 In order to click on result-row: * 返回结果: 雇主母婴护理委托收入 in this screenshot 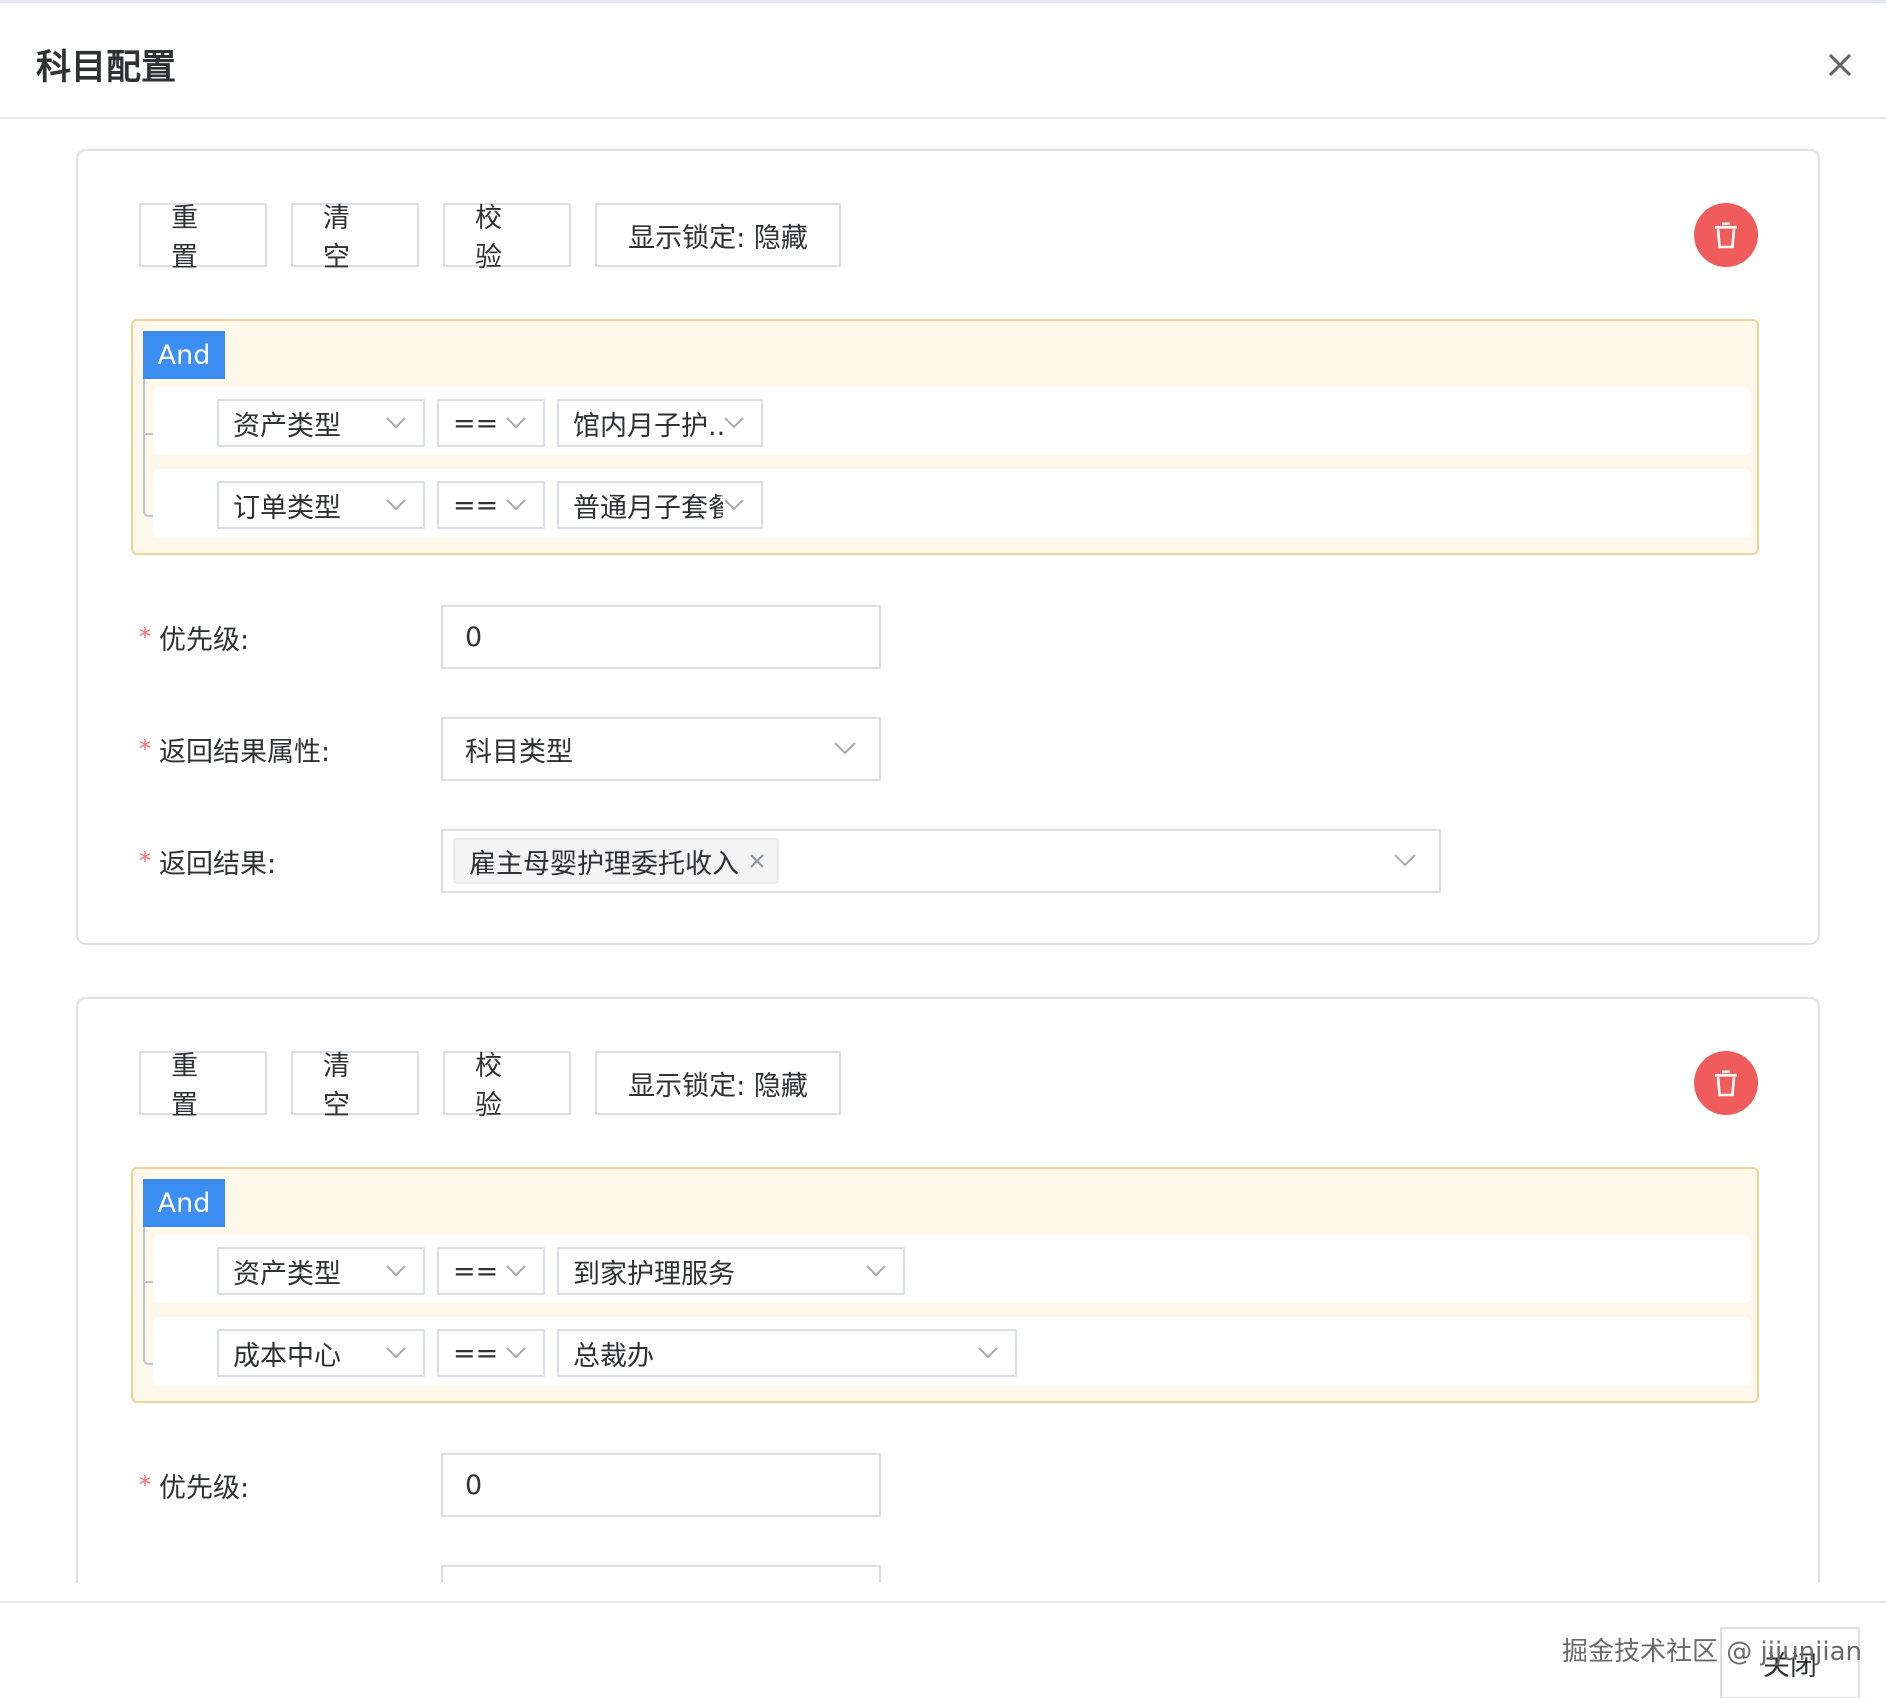, I will do `click(790, 861)`.